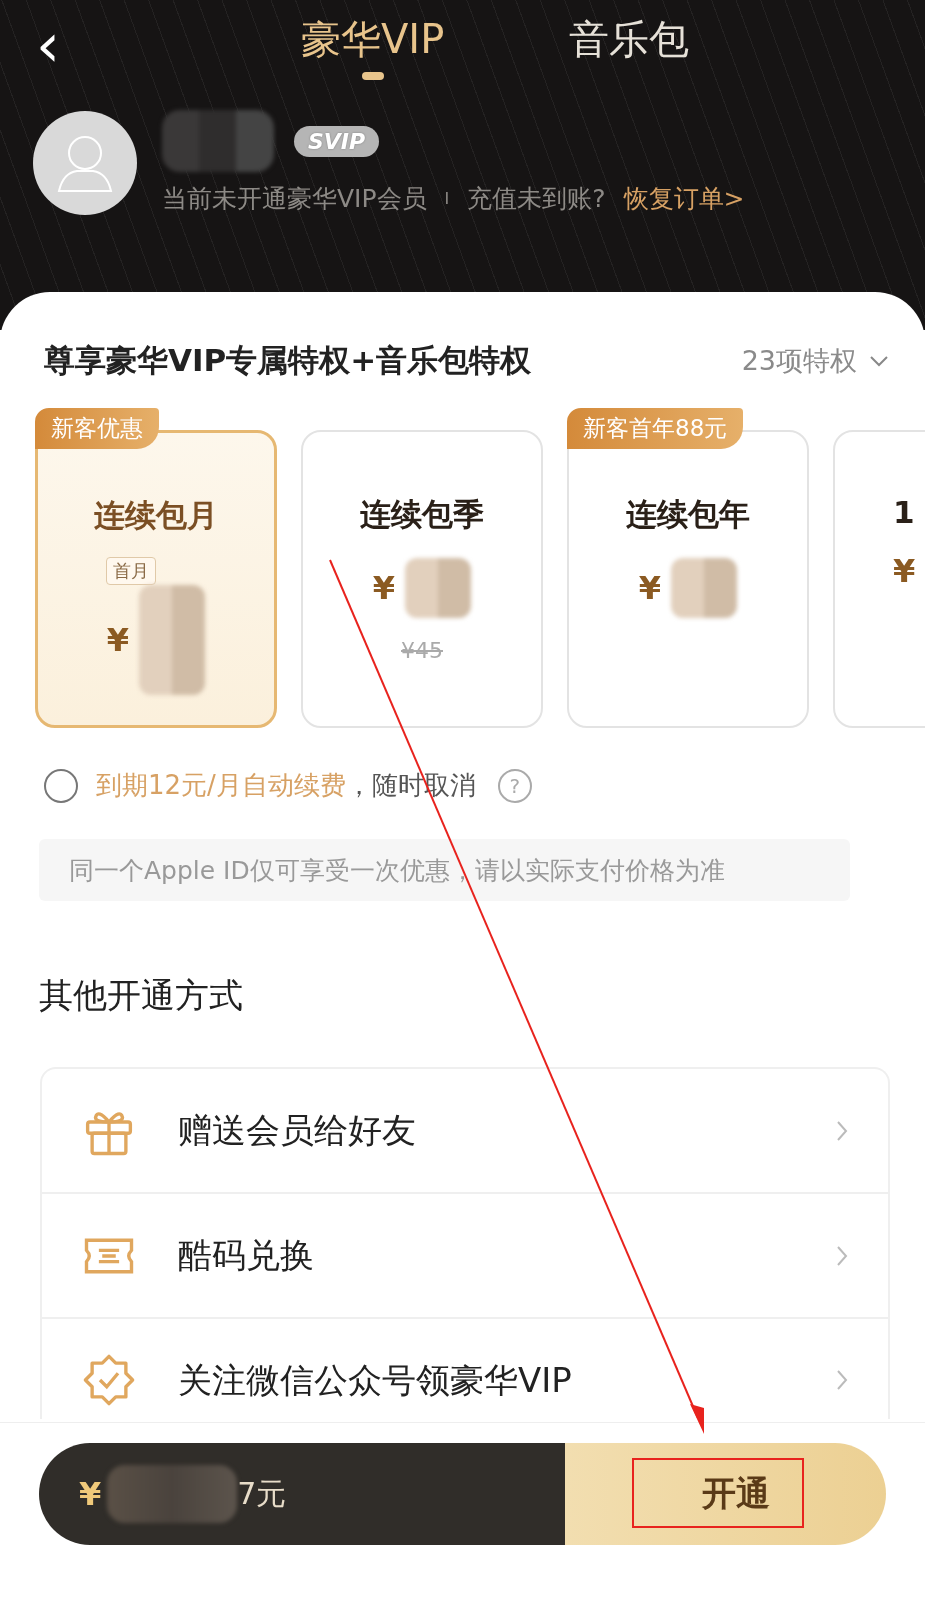 This screenshot has height=1600, width=925. Describe the element at coordinates (97, 428) in the screenshot. I see `offer-tag: 新客优惠` at that location.